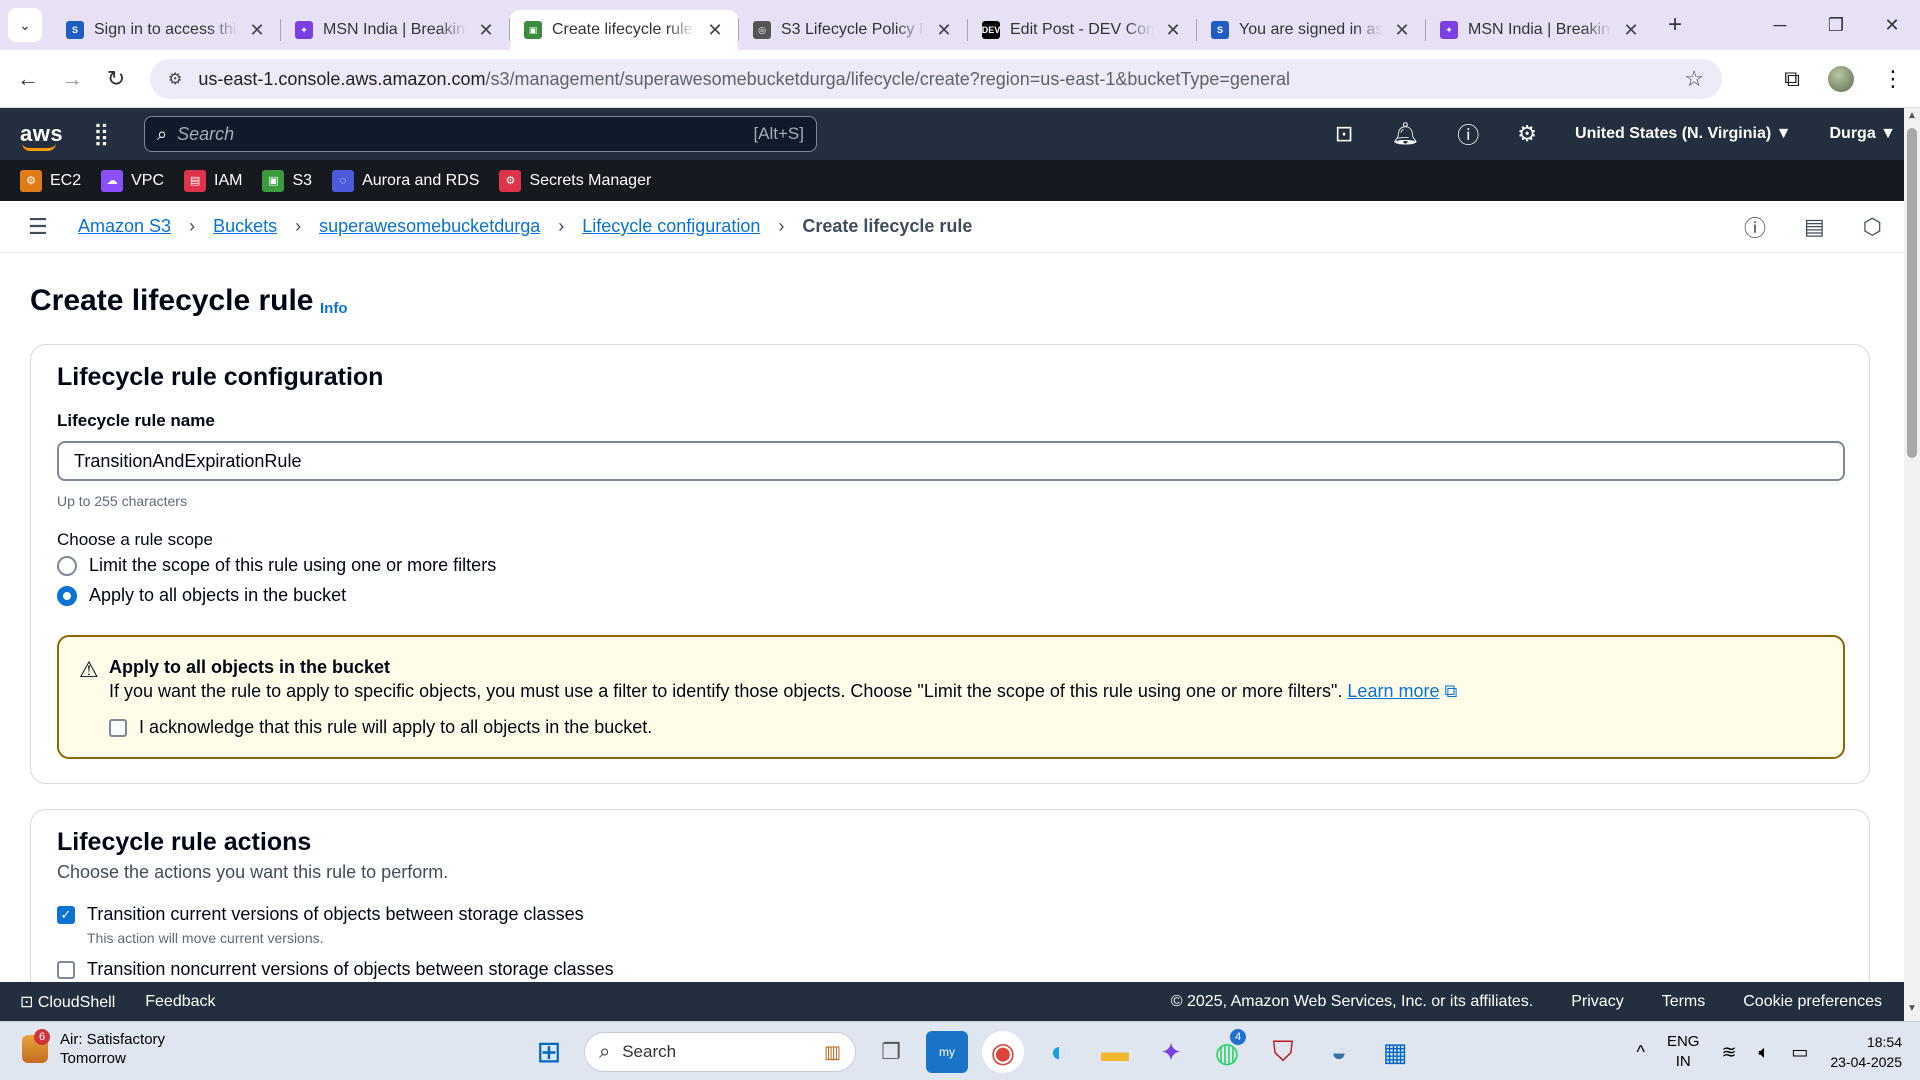  I want to click on privacy-link: Privacy, so click(1597, 1002).